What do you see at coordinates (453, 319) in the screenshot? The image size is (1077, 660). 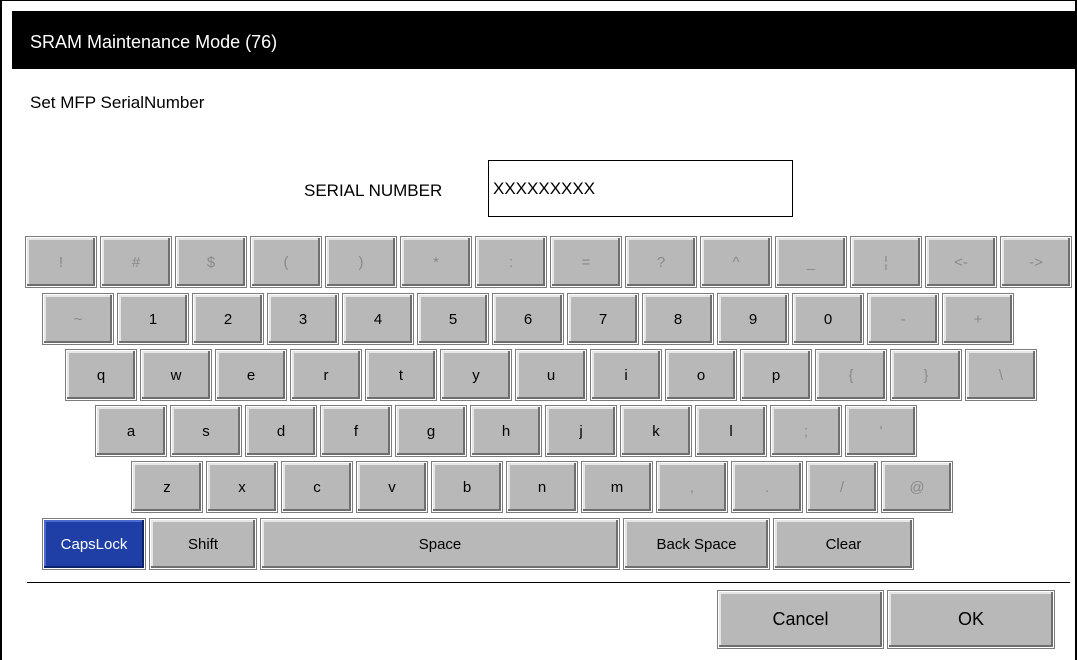 I see `key-5: 5` at bounding box center [453, 319].